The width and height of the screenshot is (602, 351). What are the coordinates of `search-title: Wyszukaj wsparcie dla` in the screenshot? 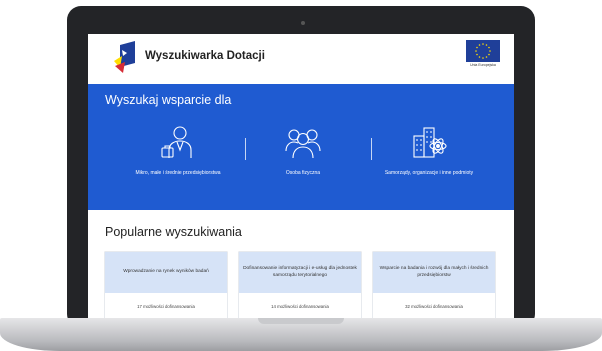 It's located at (168, 100).